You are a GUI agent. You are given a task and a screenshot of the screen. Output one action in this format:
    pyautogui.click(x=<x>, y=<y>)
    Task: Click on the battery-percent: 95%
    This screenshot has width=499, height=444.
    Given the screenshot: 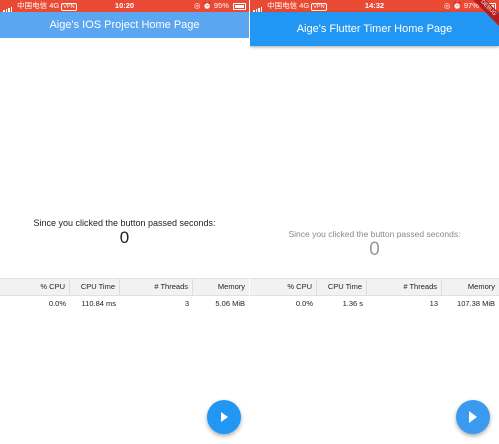 What is the action you would take?
    pyautogui.click(x=221, y=5)
    